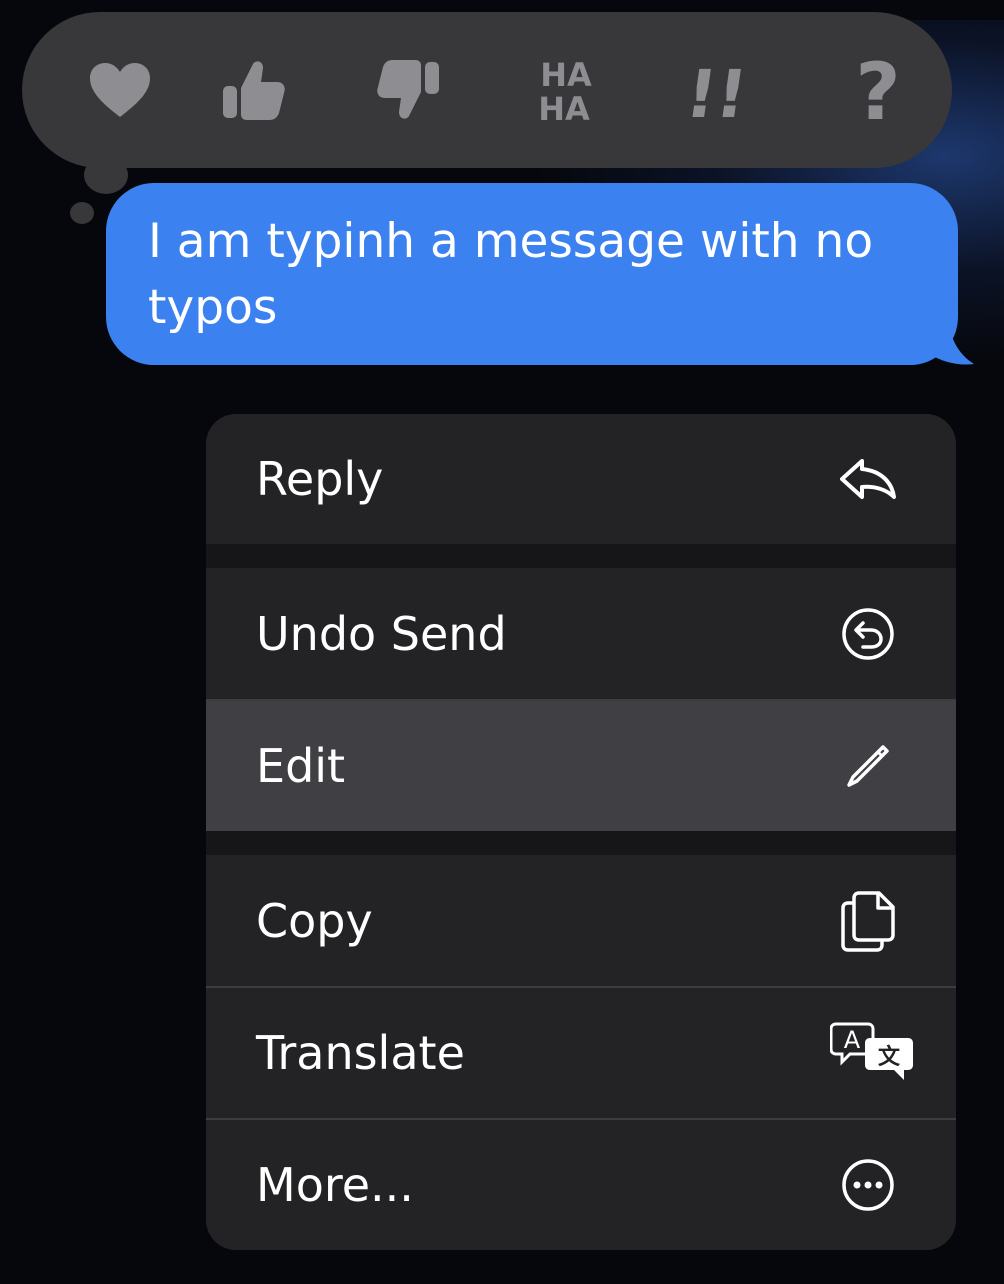 This screenshot has width=1004, height=1284. What do you see at coordinates (868, 479) in the screenshot?
I see `reply-icon` at bounding box center [868, 479].